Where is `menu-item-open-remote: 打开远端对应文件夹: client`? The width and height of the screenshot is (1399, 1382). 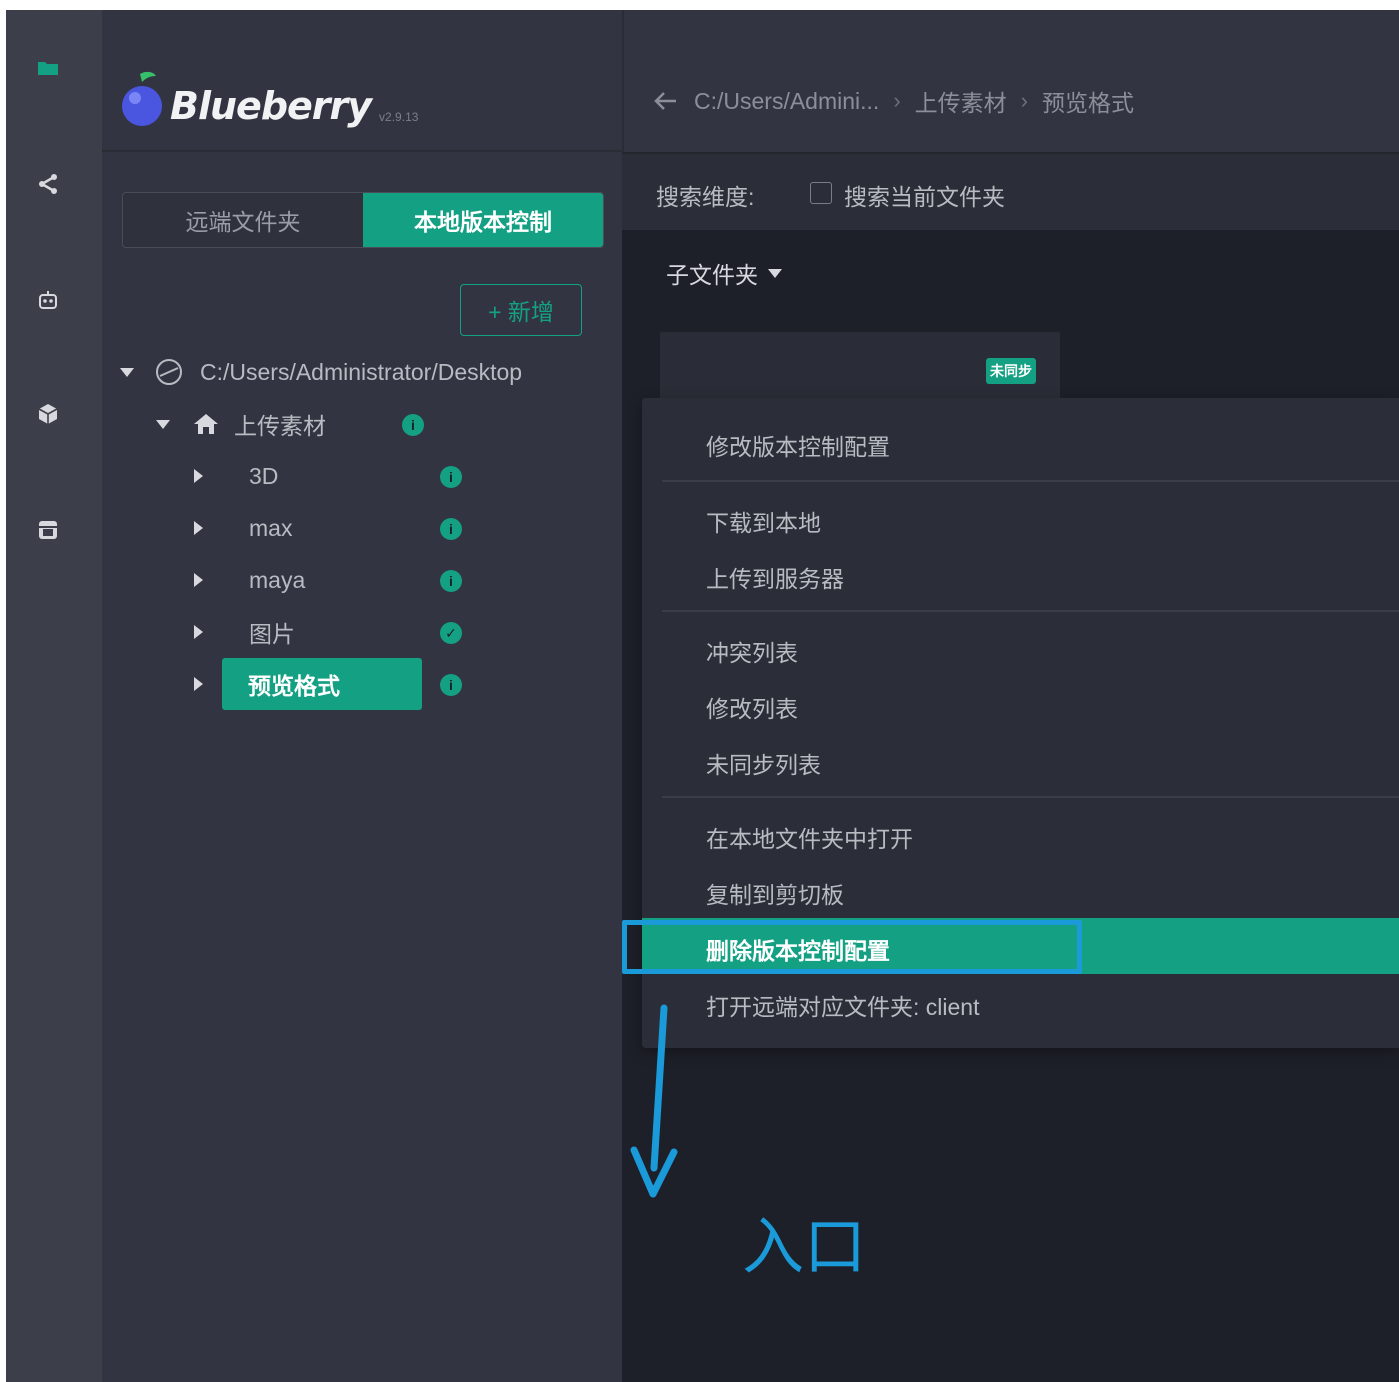
menu-item-open-remote: 打开远端对应文件夹: client is located at coordinates (842, 1005).